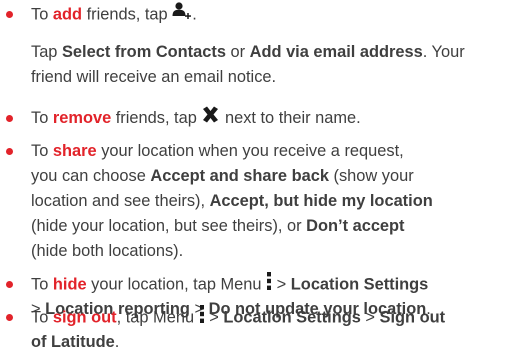 This screenshot has height=355, width=511. Describe the element at coordinates (44, 52) in the screenshot. I see `text-tap: Tap` at that location.